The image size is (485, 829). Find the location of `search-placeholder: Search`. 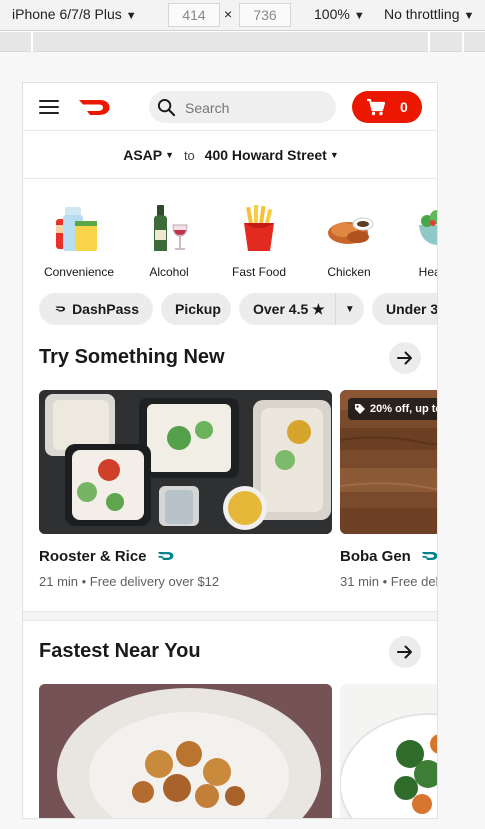

search-placeholder: Search is located at coordinates (207, 108).